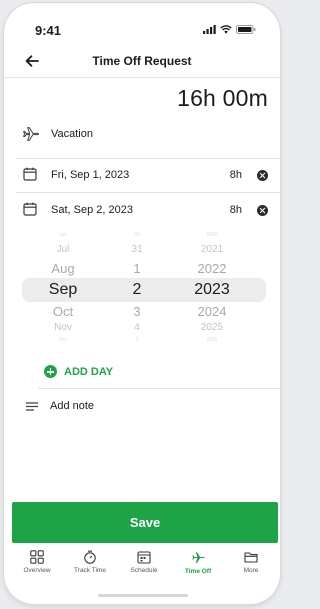 This screenshot has height=609, width=320. Describe the element at coordinates (137, 311) in the screenshot. I see `picker-day-option: 3` at that location.